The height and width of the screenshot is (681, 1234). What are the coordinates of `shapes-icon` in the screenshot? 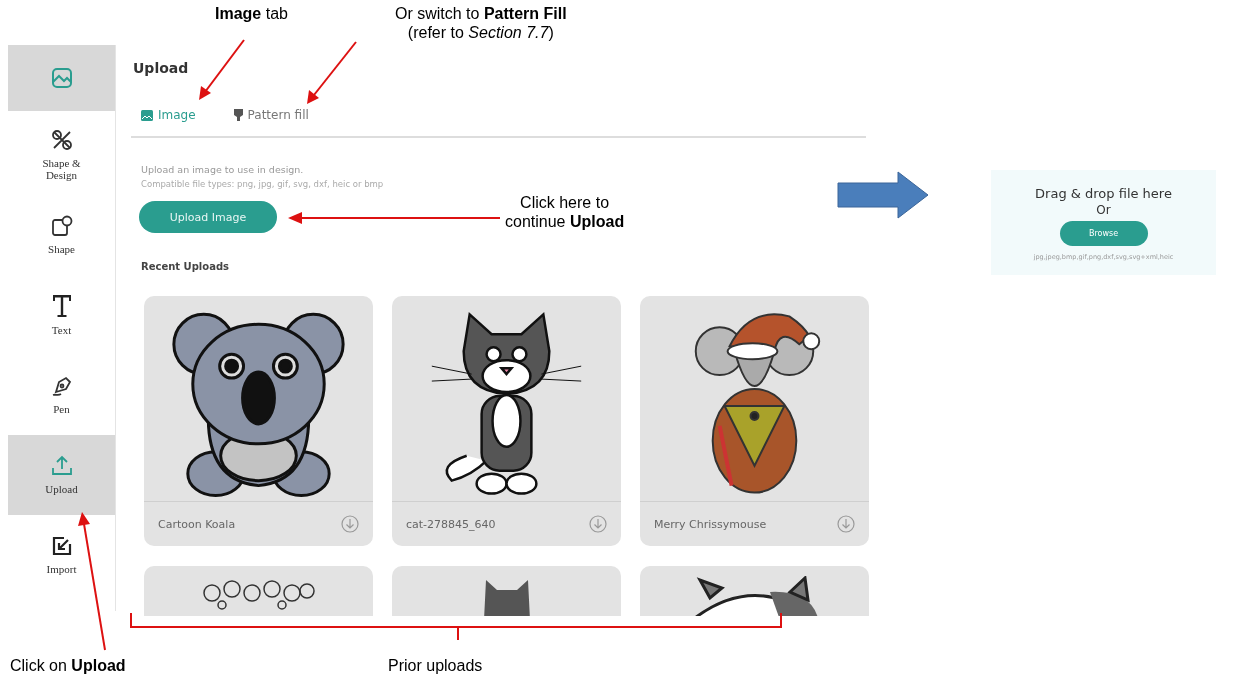 It's located at (61, 140).